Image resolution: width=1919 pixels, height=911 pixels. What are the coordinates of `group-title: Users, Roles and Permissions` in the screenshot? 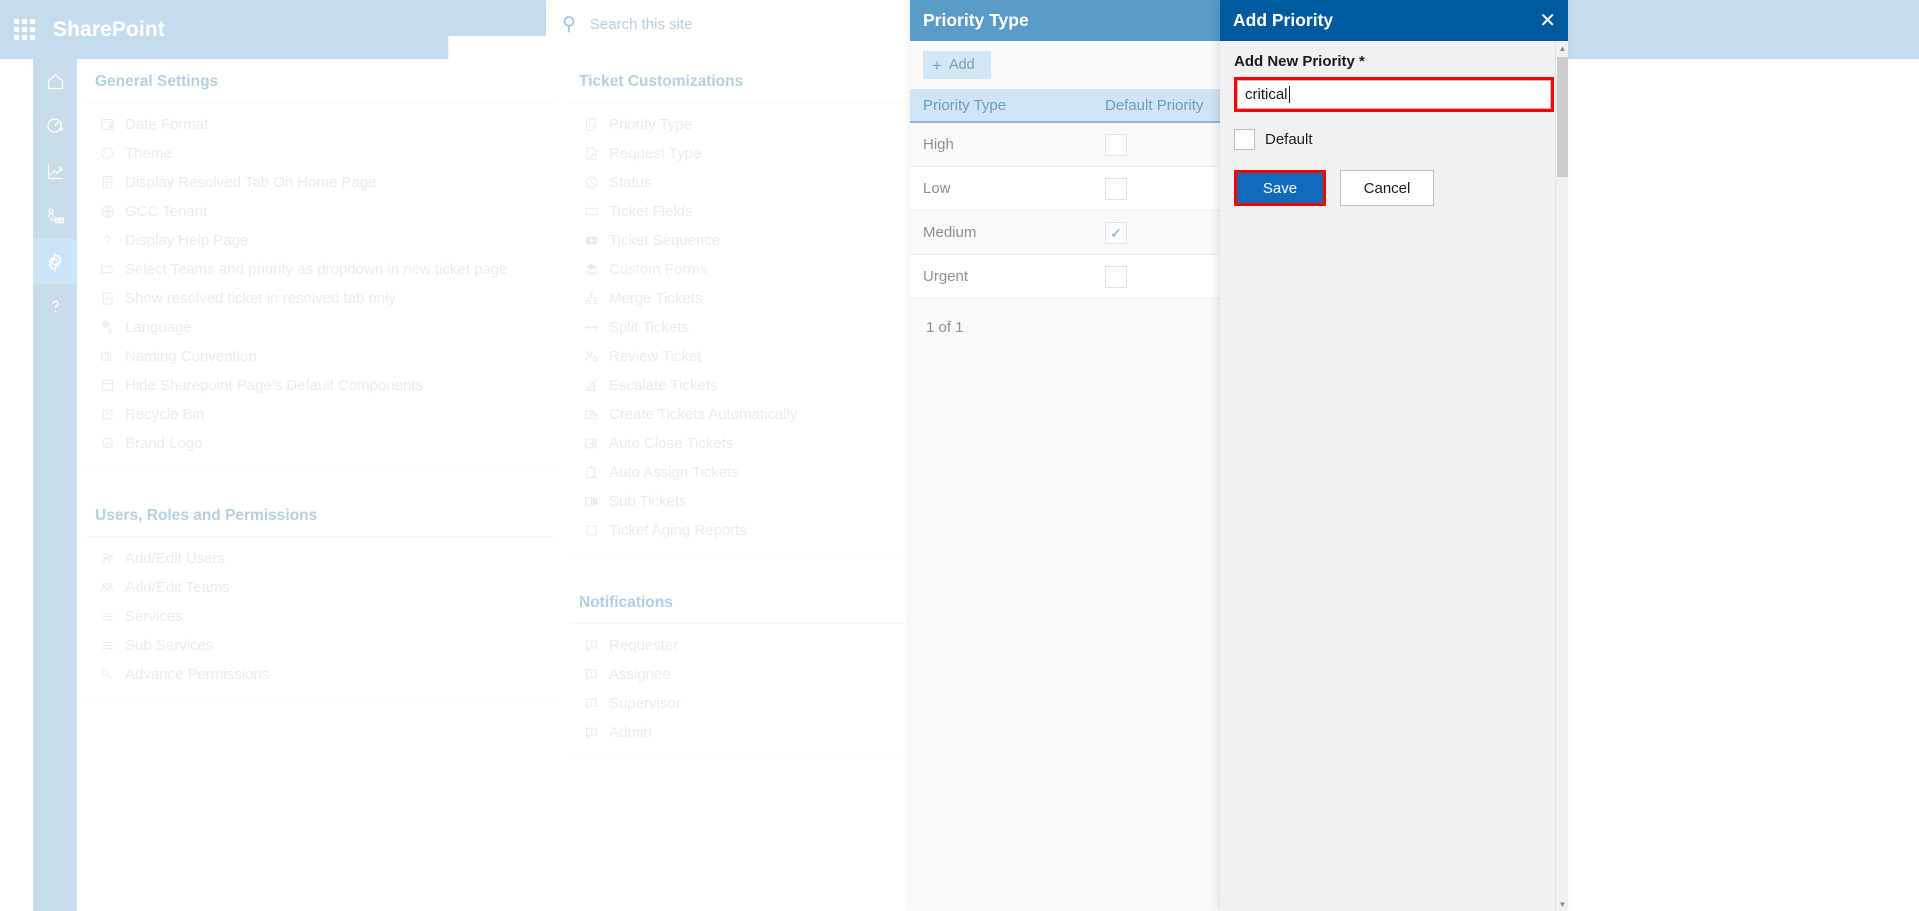 It's located at (320, 515).